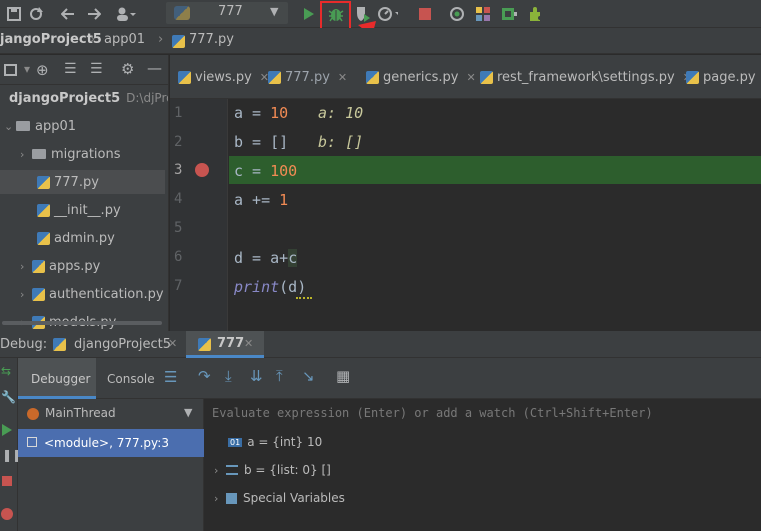 Image resolution: width=761 pixels, height=531 pixels. Describe the element at coordinates (7, 481) in the screenshot. I see `stop-icon` at that location.